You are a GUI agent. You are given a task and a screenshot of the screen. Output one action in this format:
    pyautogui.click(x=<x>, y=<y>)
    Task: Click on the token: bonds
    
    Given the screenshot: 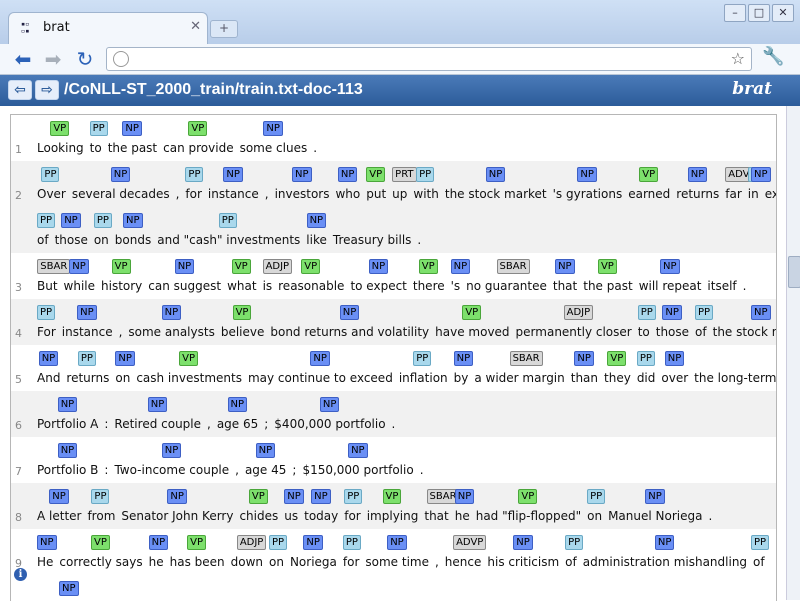 What is the action you would take?
    pyautogui.click(x=133, y=240)
    